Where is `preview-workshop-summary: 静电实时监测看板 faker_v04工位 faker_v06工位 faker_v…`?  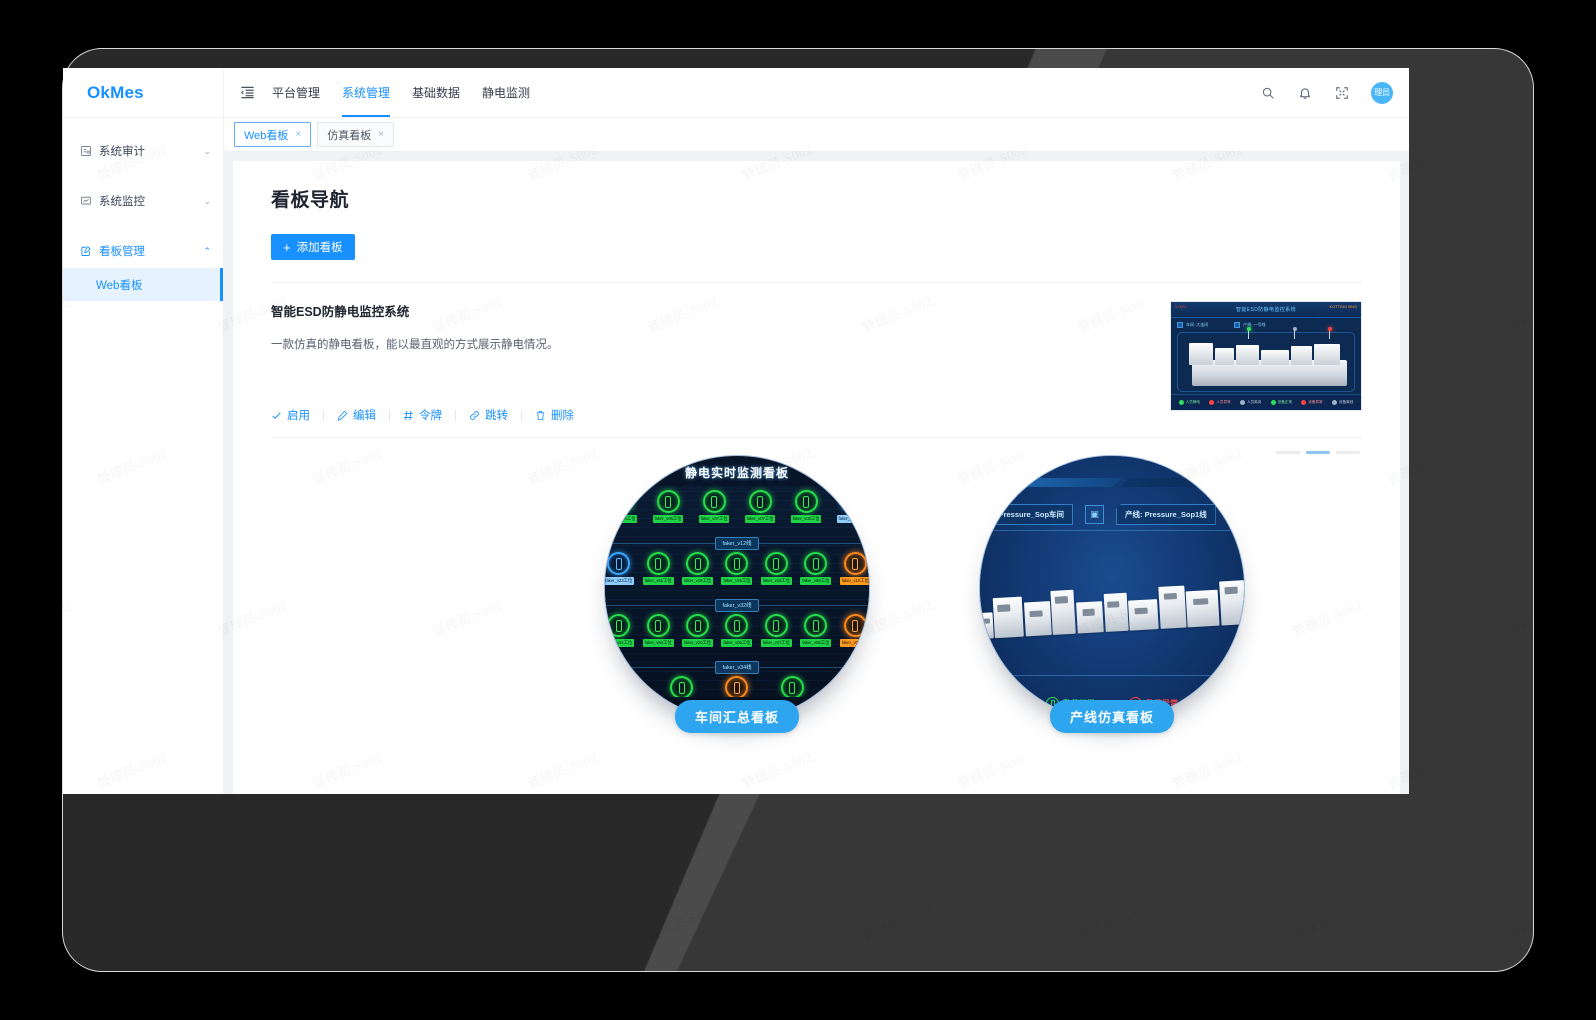 preview-workshop-summary: 静电实时监测看板 faker_v04工位 faker_v06工位 faker_v… is located at coordinates (737, 594).